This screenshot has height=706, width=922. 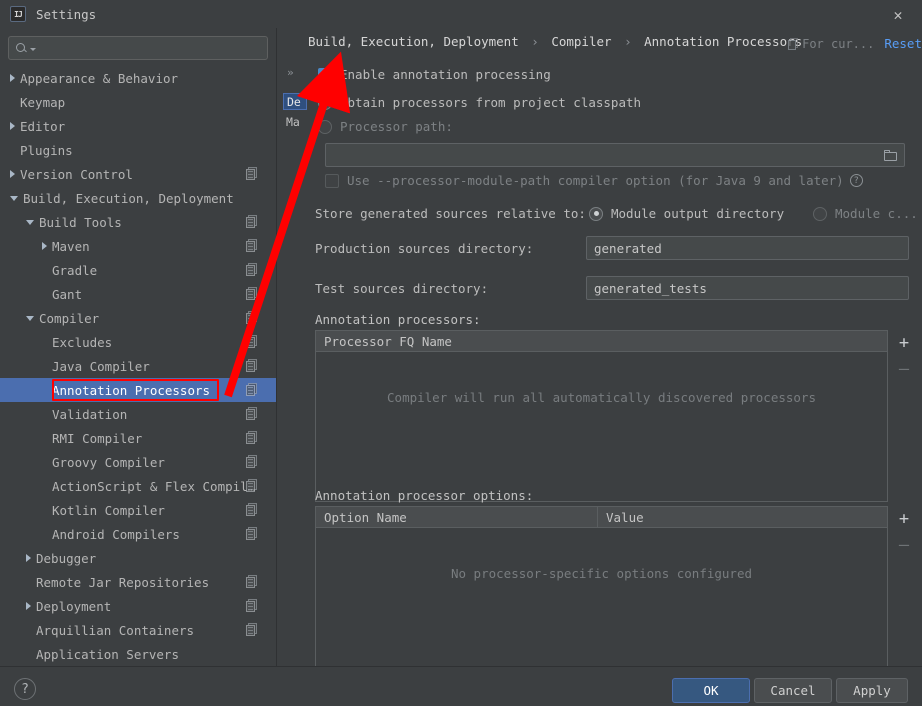 What do you see at coordinates (325, 74) in the screenshot?
I see `enable-annotation-processing-checkbox` at bounding box center [325, 74].